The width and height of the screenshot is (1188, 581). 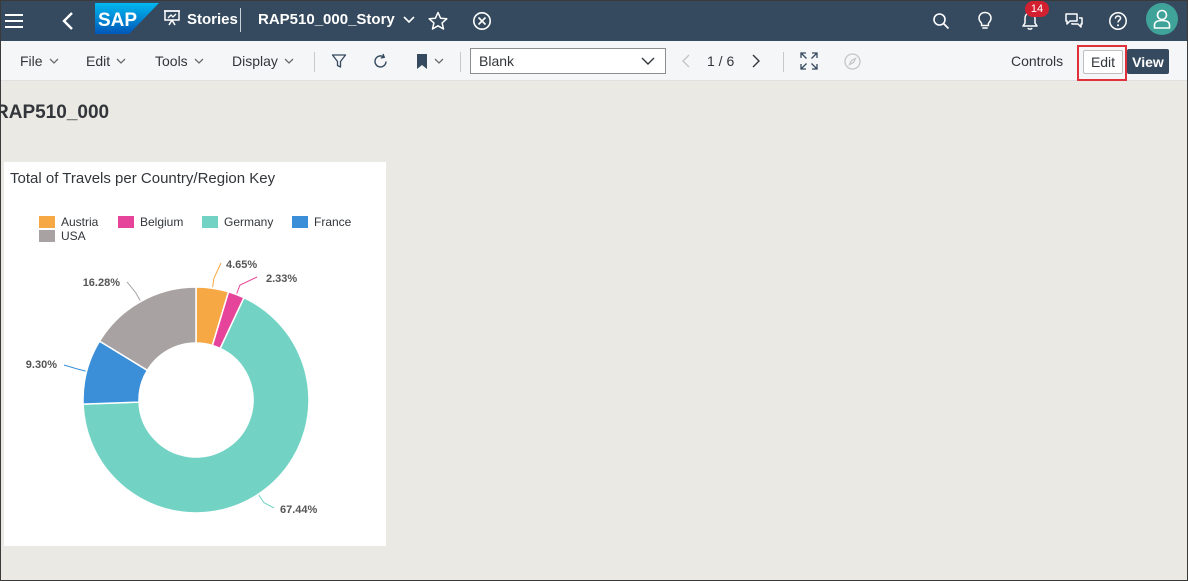 I want to click on stories-button: Stories, so click(x=200, y=19).